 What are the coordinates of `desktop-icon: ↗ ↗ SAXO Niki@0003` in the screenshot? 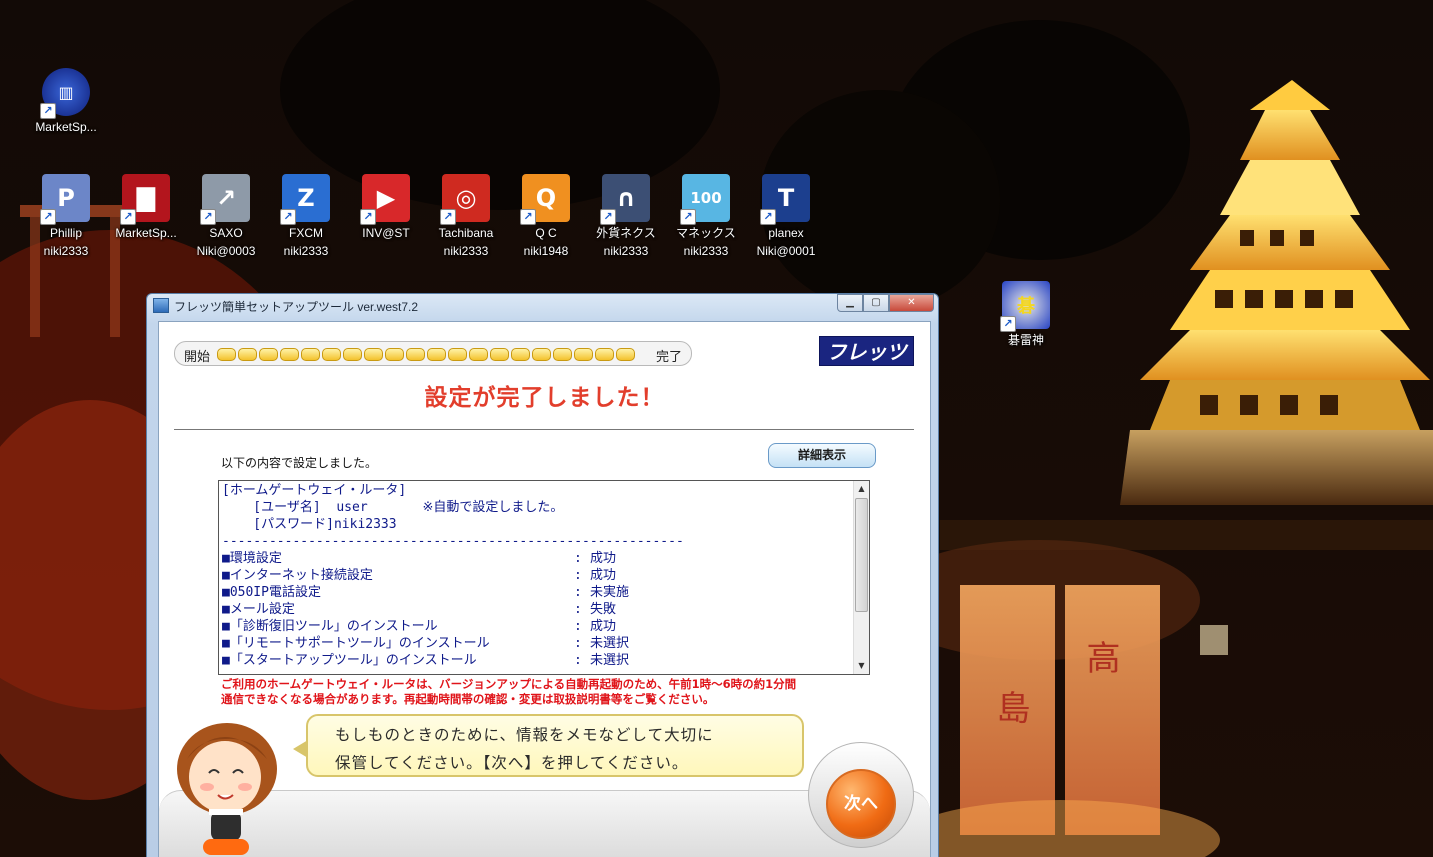 It's located at (226, 217).